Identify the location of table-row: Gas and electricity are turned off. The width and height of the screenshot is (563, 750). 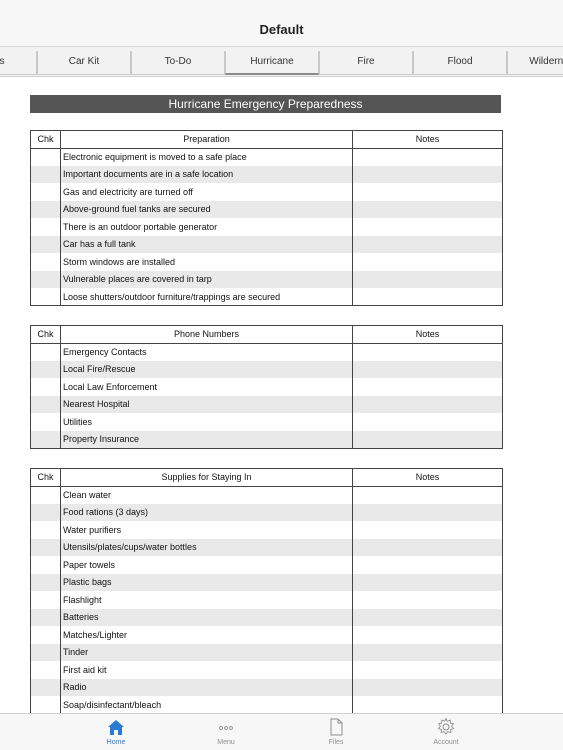
(266, 192).